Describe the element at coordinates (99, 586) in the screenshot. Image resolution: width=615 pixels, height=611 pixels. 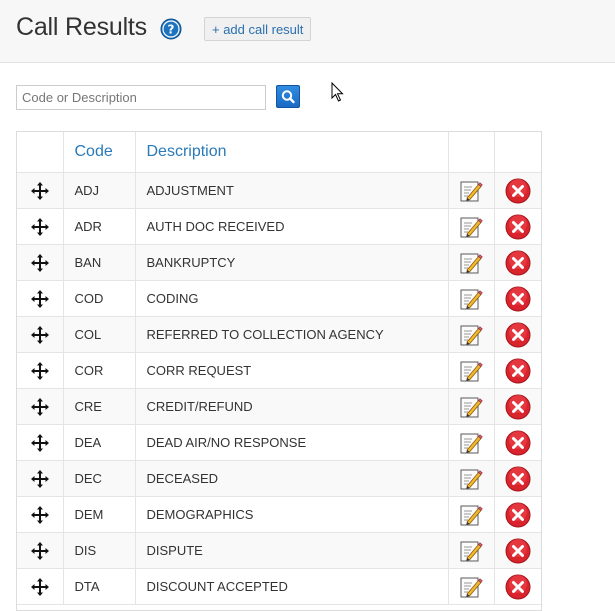
I see `code-cell: DTA` at that location.